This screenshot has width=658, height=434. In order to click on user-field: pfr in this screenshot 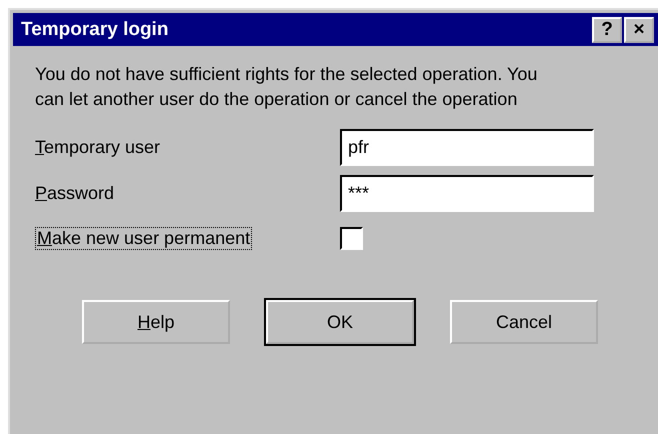, I will do `click(467, 147)`.